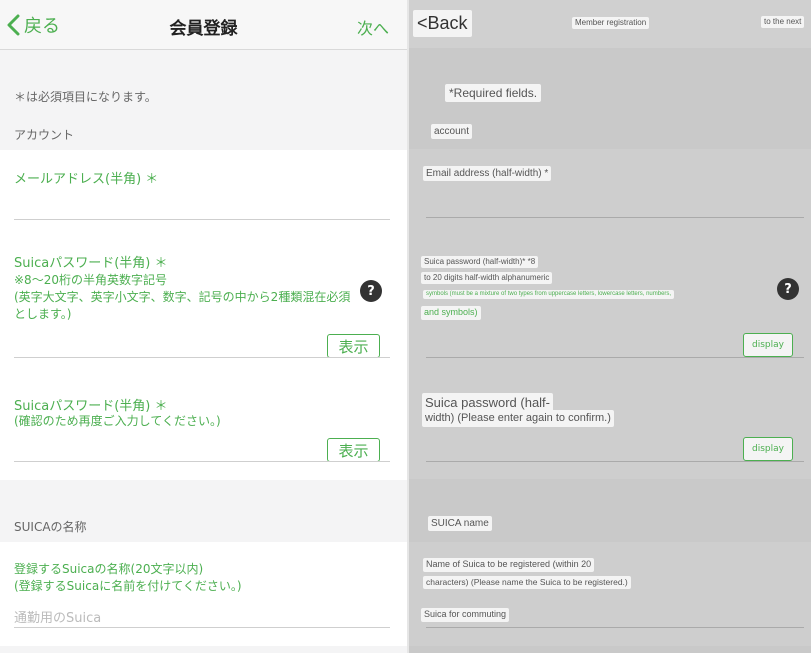 This screenshot has width=811, height=653. What do you see at coordinates (487, 278) in the screenshot?
I see `password-hint-1-translated: to 20 digits half-width alphanumeric` at bounding box center [487, 278].